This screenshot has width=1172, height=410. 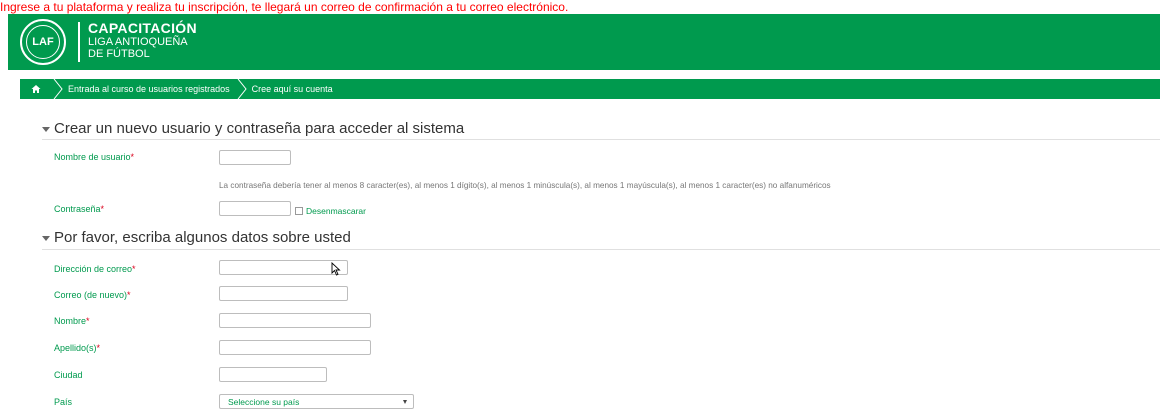 I want to click on email-again-label: Correo (de nuevo)*, so click(x=92, y=295).